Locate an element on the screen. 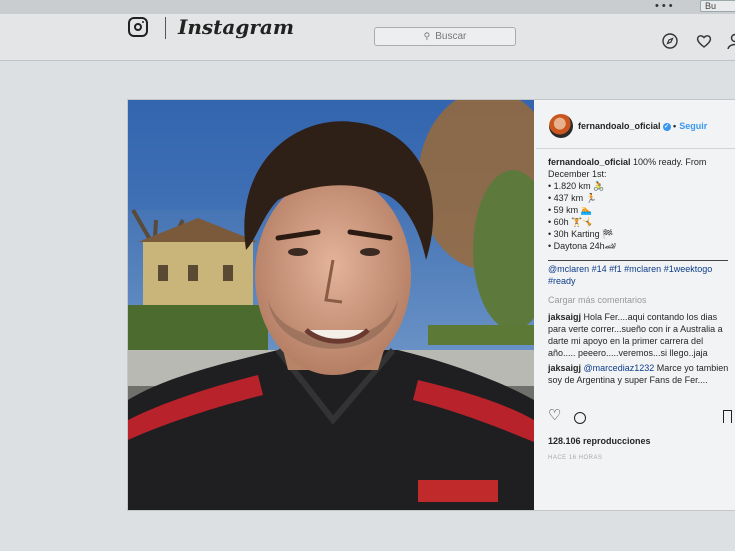 The image size is (735, 551). heart-icon is located at coordinates (704, 41).